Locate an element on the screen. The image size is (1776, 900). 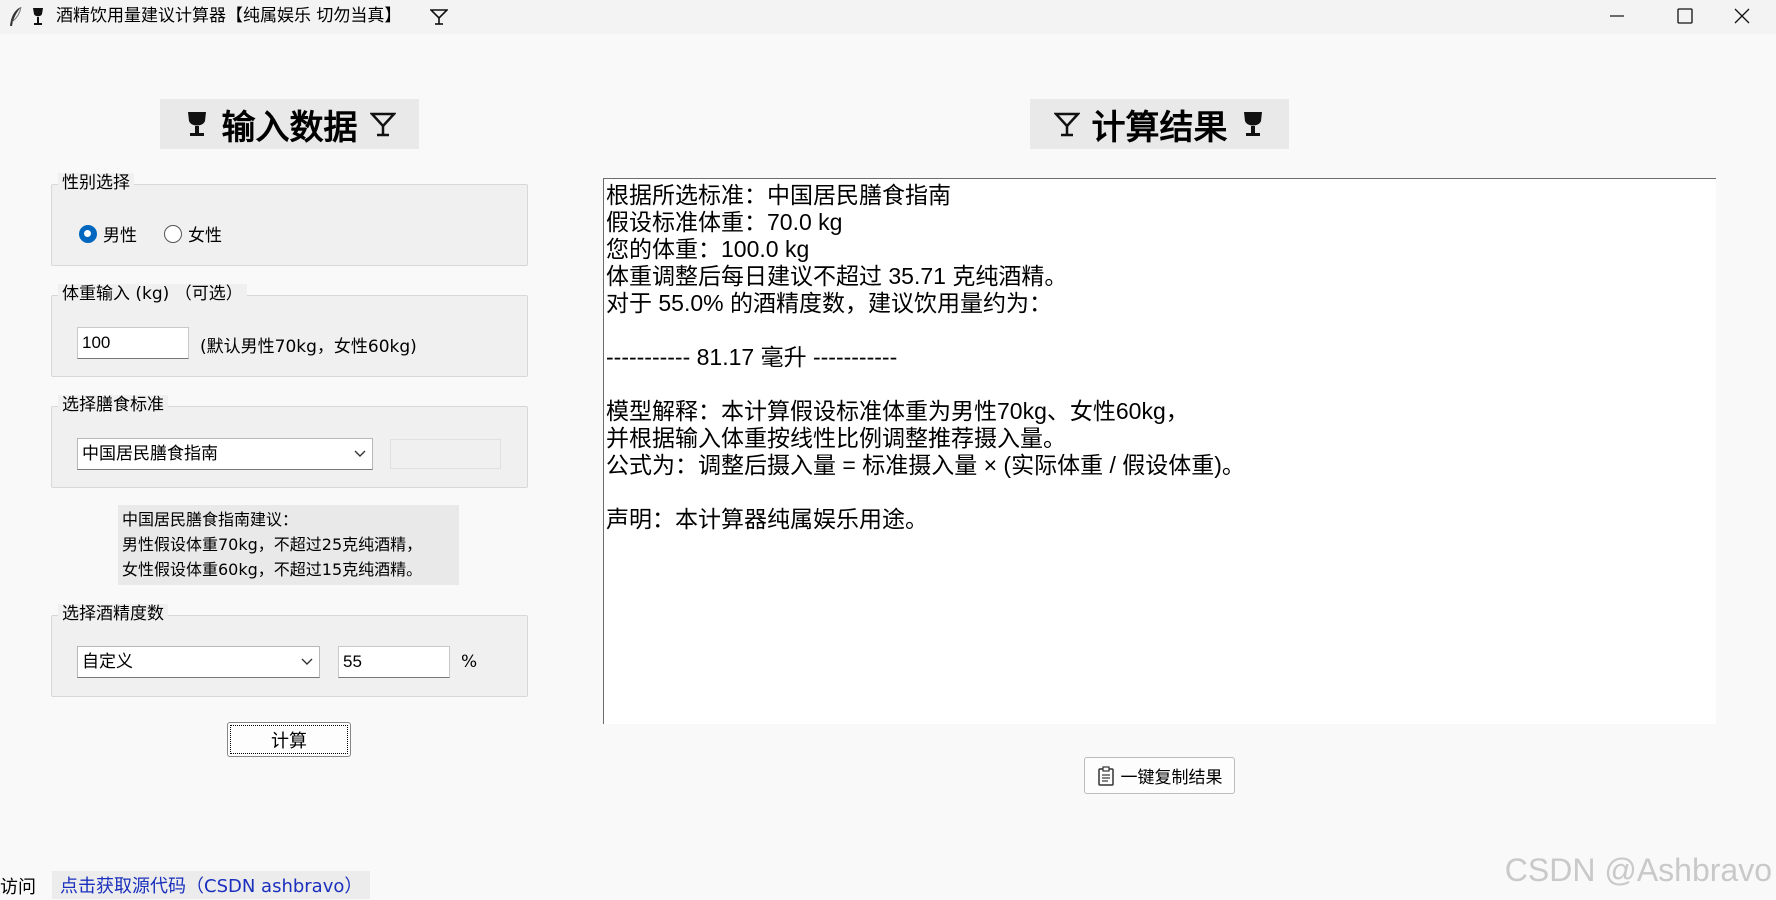
result-heading-text: 计算结果 is located at coordinates (1159, 127).